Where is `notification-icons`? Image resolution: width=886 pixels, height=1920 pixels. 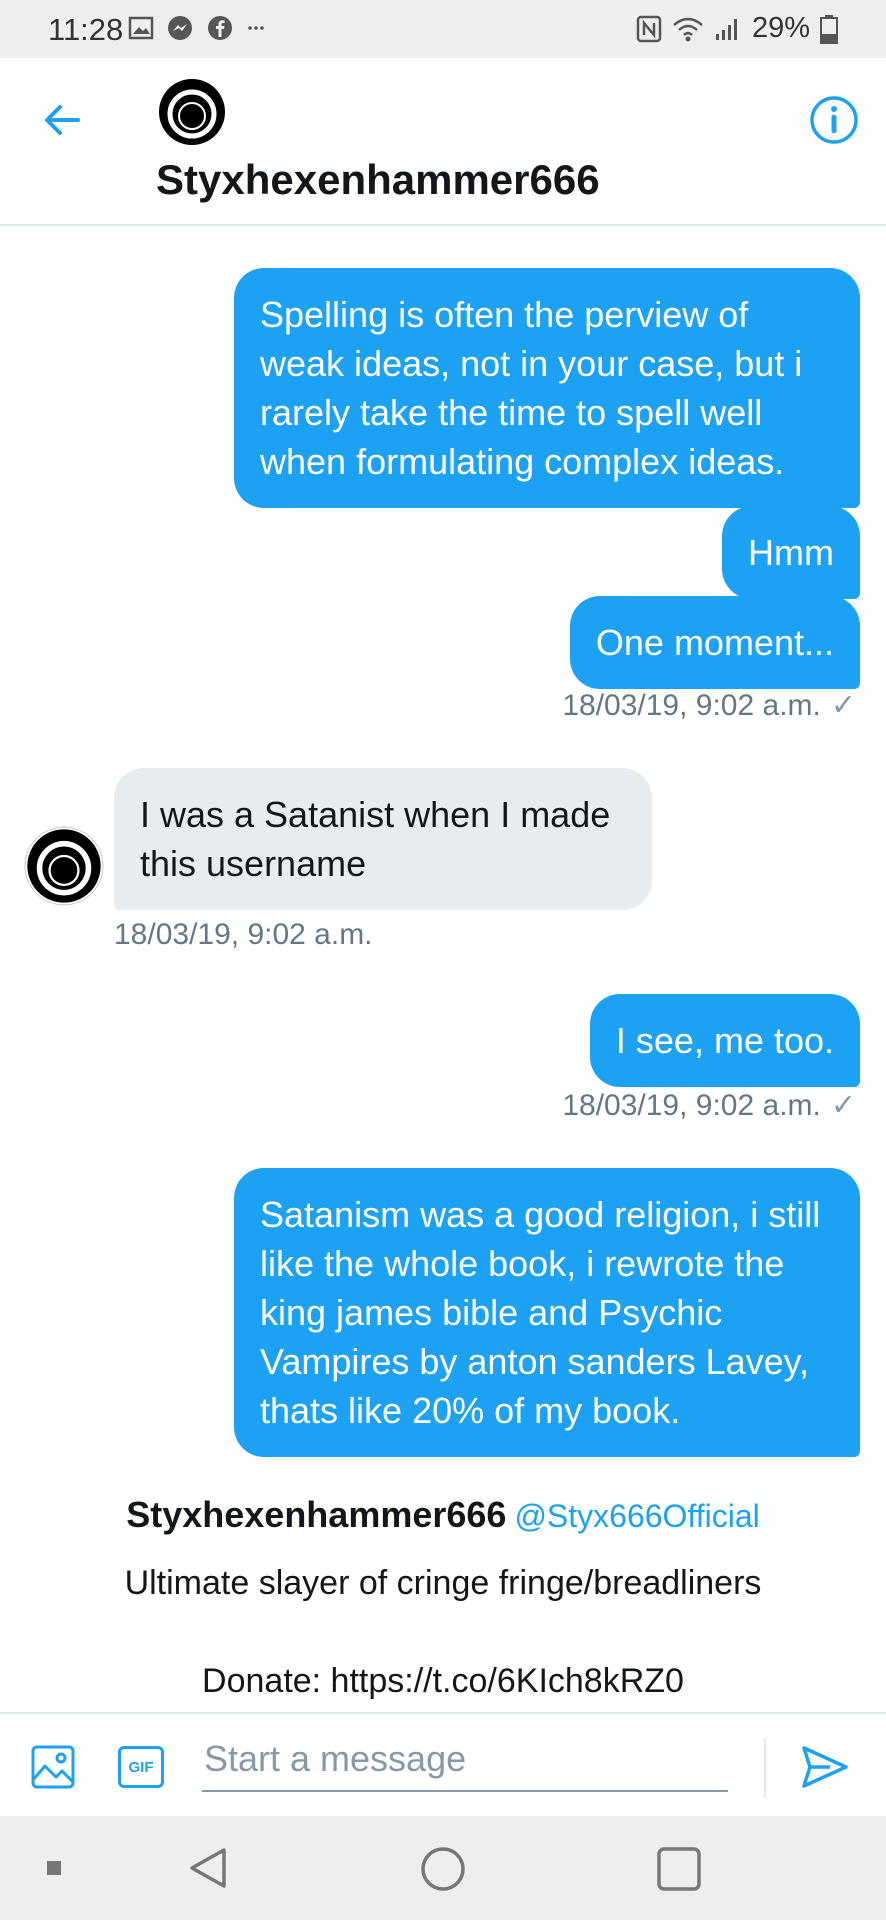 notification-icons is located at coordinates (197, 28).